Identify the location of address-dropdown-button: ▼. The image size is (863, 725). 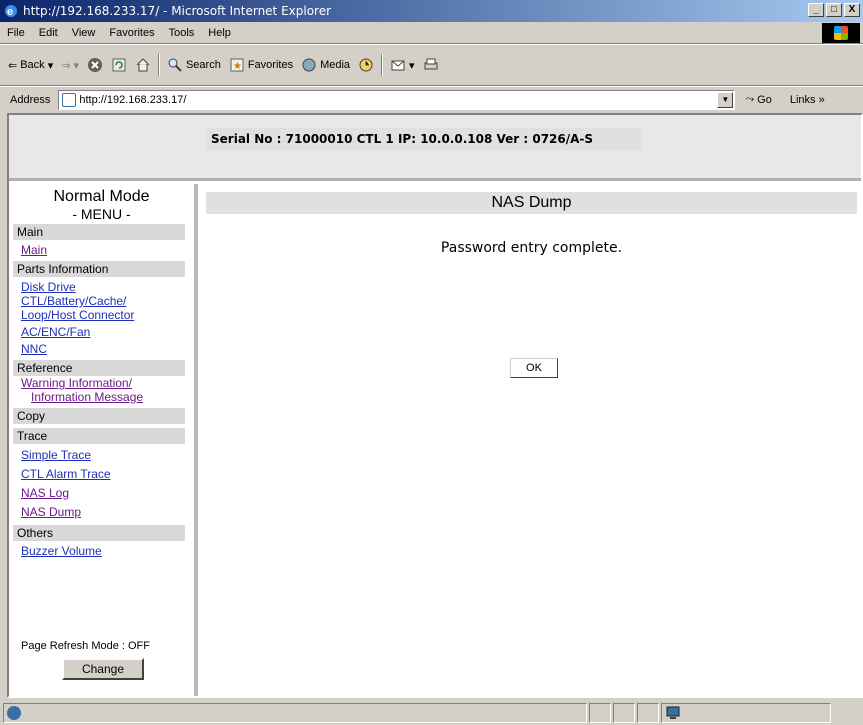
(725, 99).